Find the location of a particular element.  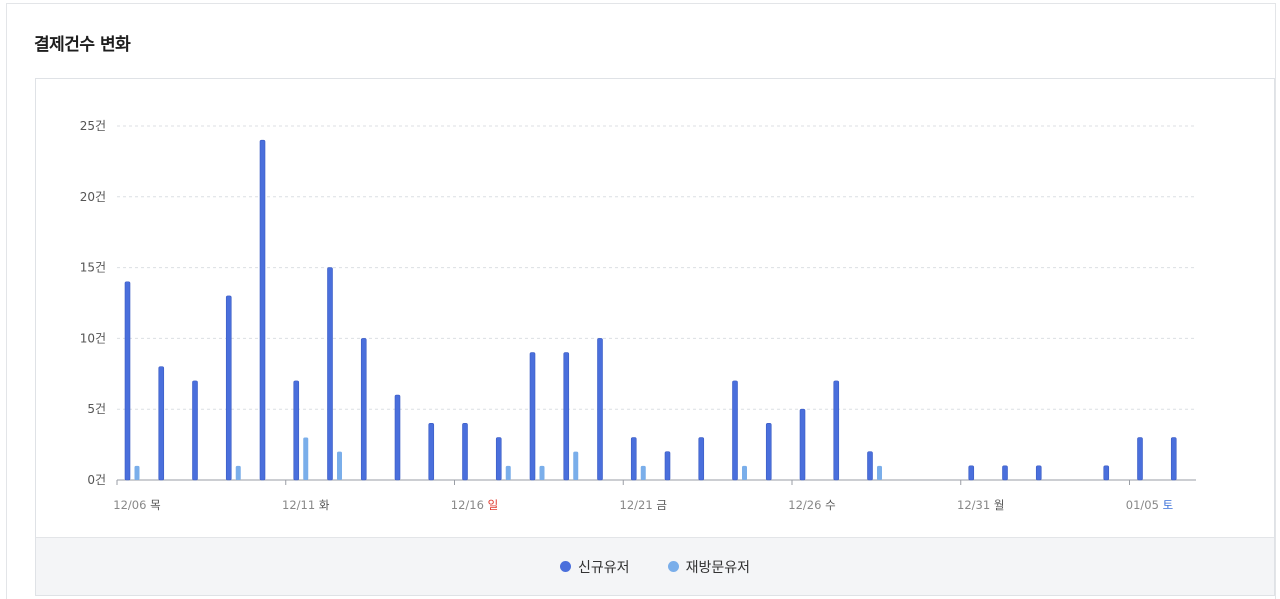

card-title: 결제건수 변화 is located at coordinates (82, 45).